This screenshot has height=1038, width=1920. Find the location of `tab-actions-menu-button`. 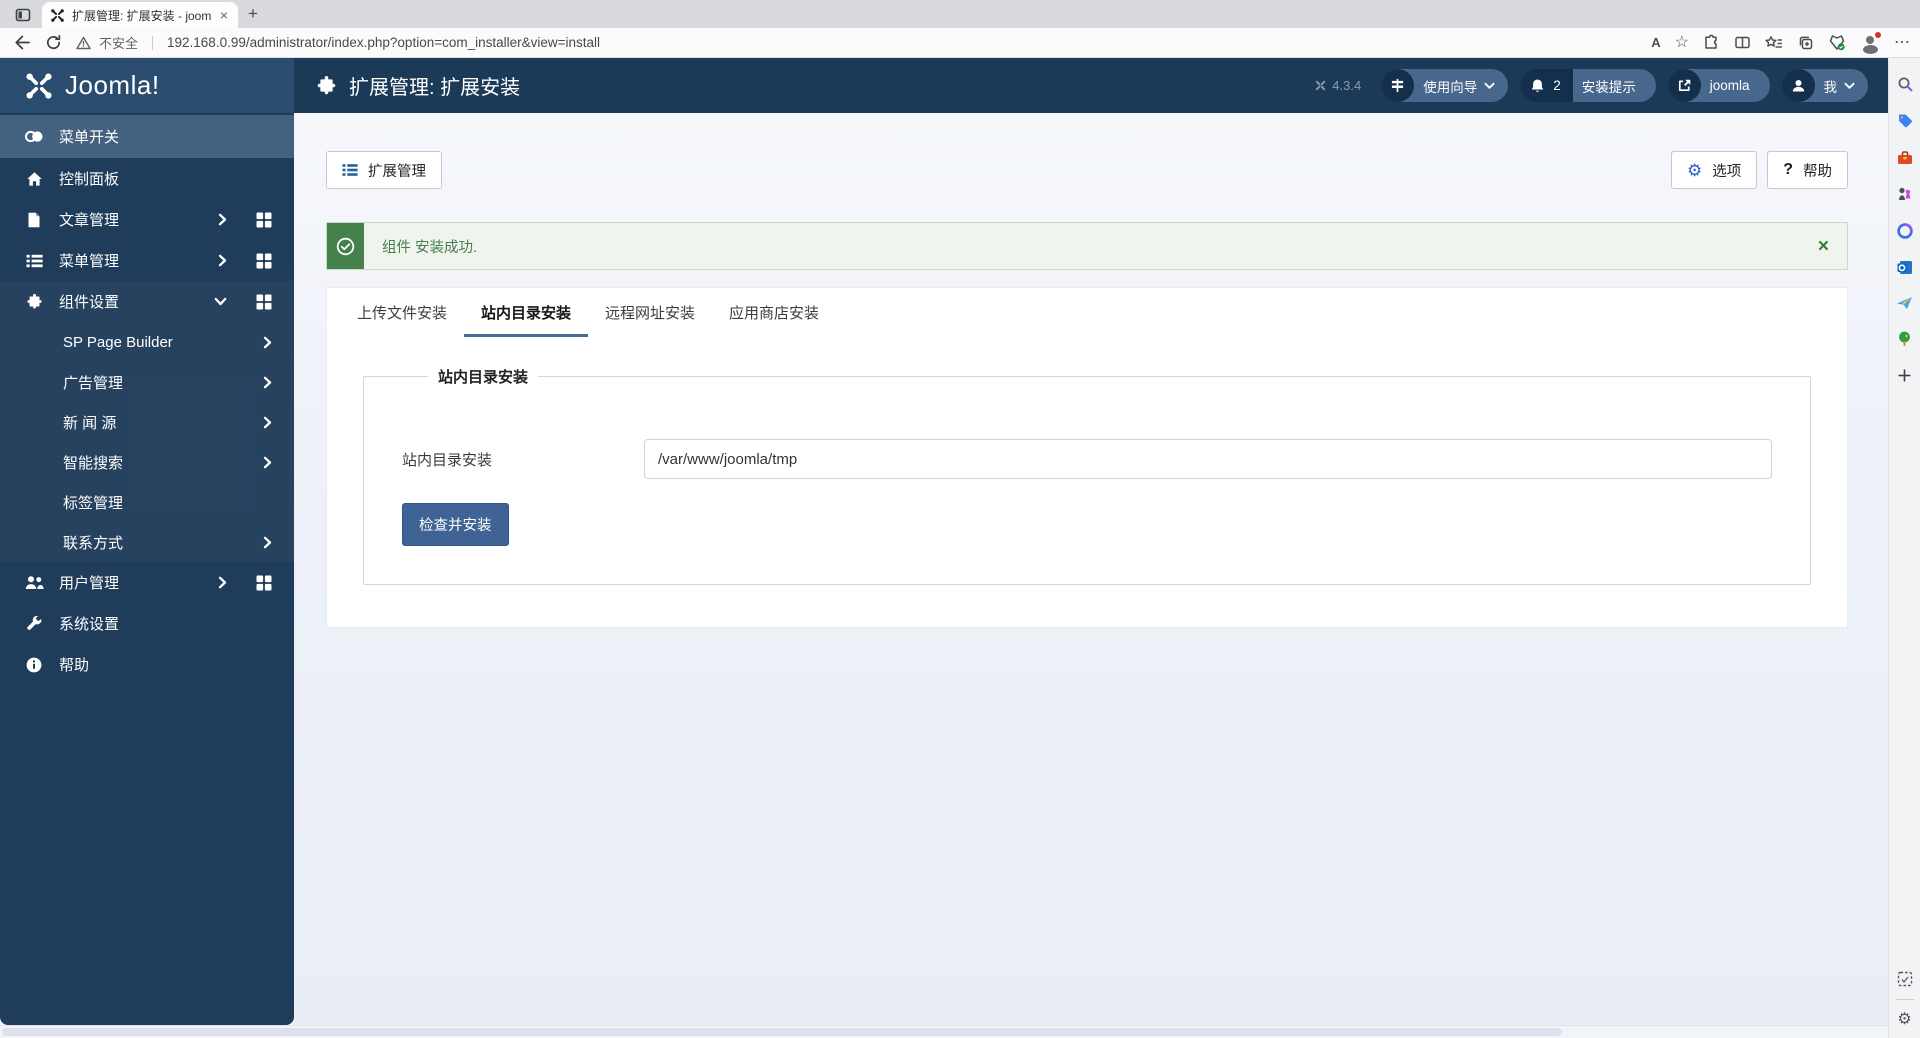

tab-actions-menu-button is located at coordinates (23, 15).